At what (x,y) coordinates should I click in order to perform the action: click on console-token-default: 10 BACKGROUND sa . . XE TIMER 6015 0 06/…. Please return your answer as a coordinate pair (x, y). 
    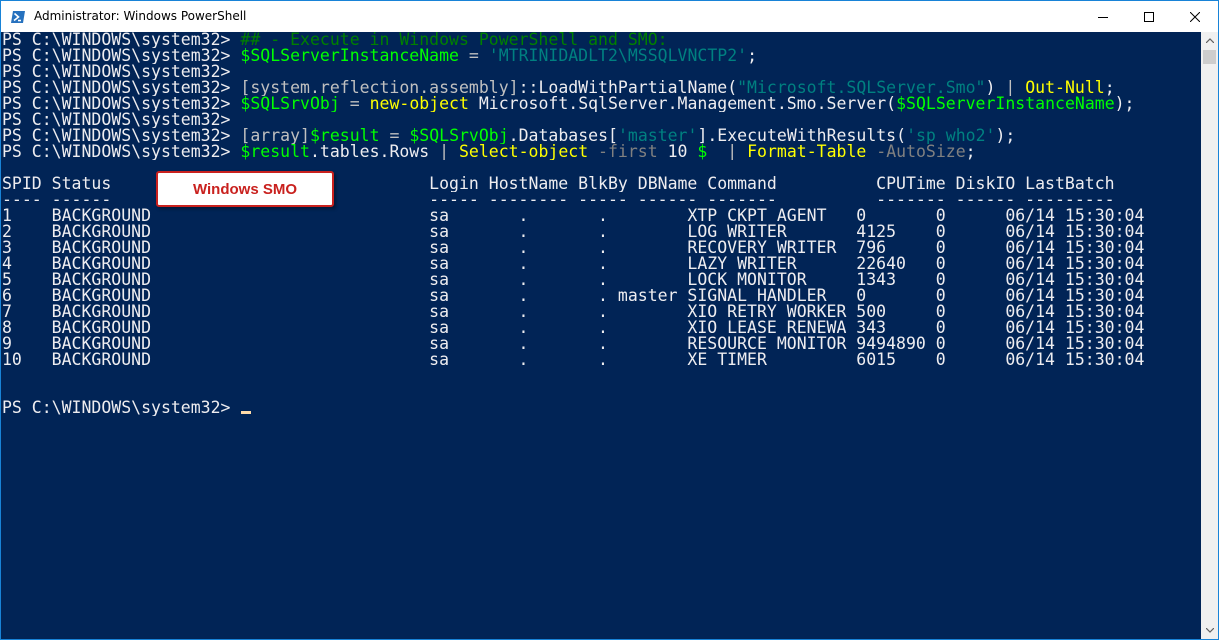
    Looking at the image, I should click on (573, 360).